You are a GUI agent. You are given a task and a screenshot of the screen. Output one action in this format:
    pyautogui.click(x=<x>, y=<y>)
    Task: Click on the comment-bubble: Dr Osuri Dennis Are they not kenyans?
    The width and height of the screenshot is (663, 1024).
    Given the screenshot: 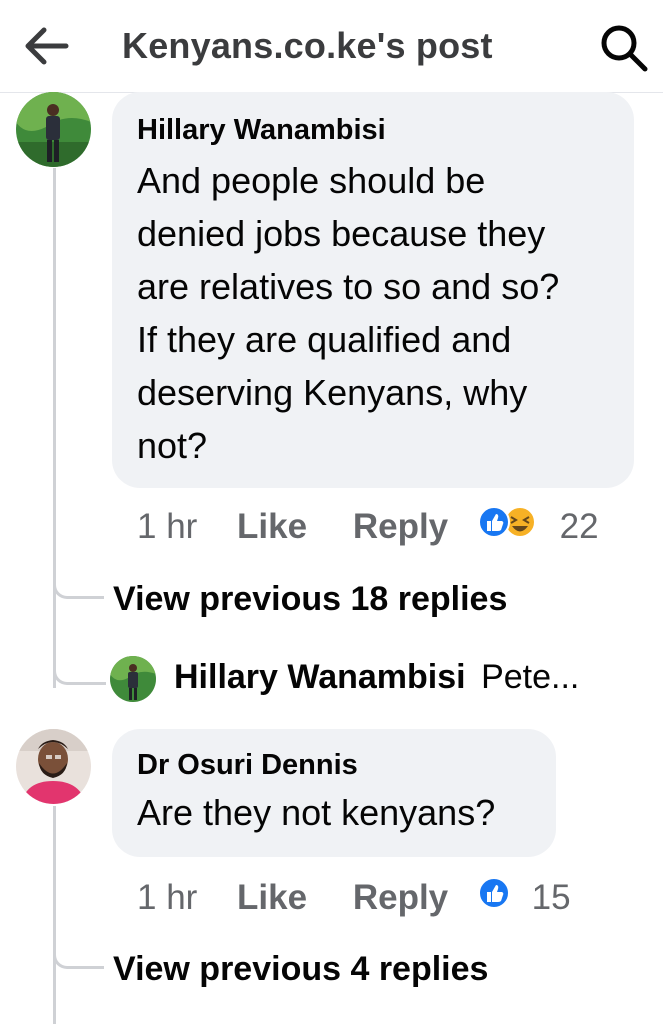 What is the action you would take?
    pyautogui.click(x=334, y=793)
    